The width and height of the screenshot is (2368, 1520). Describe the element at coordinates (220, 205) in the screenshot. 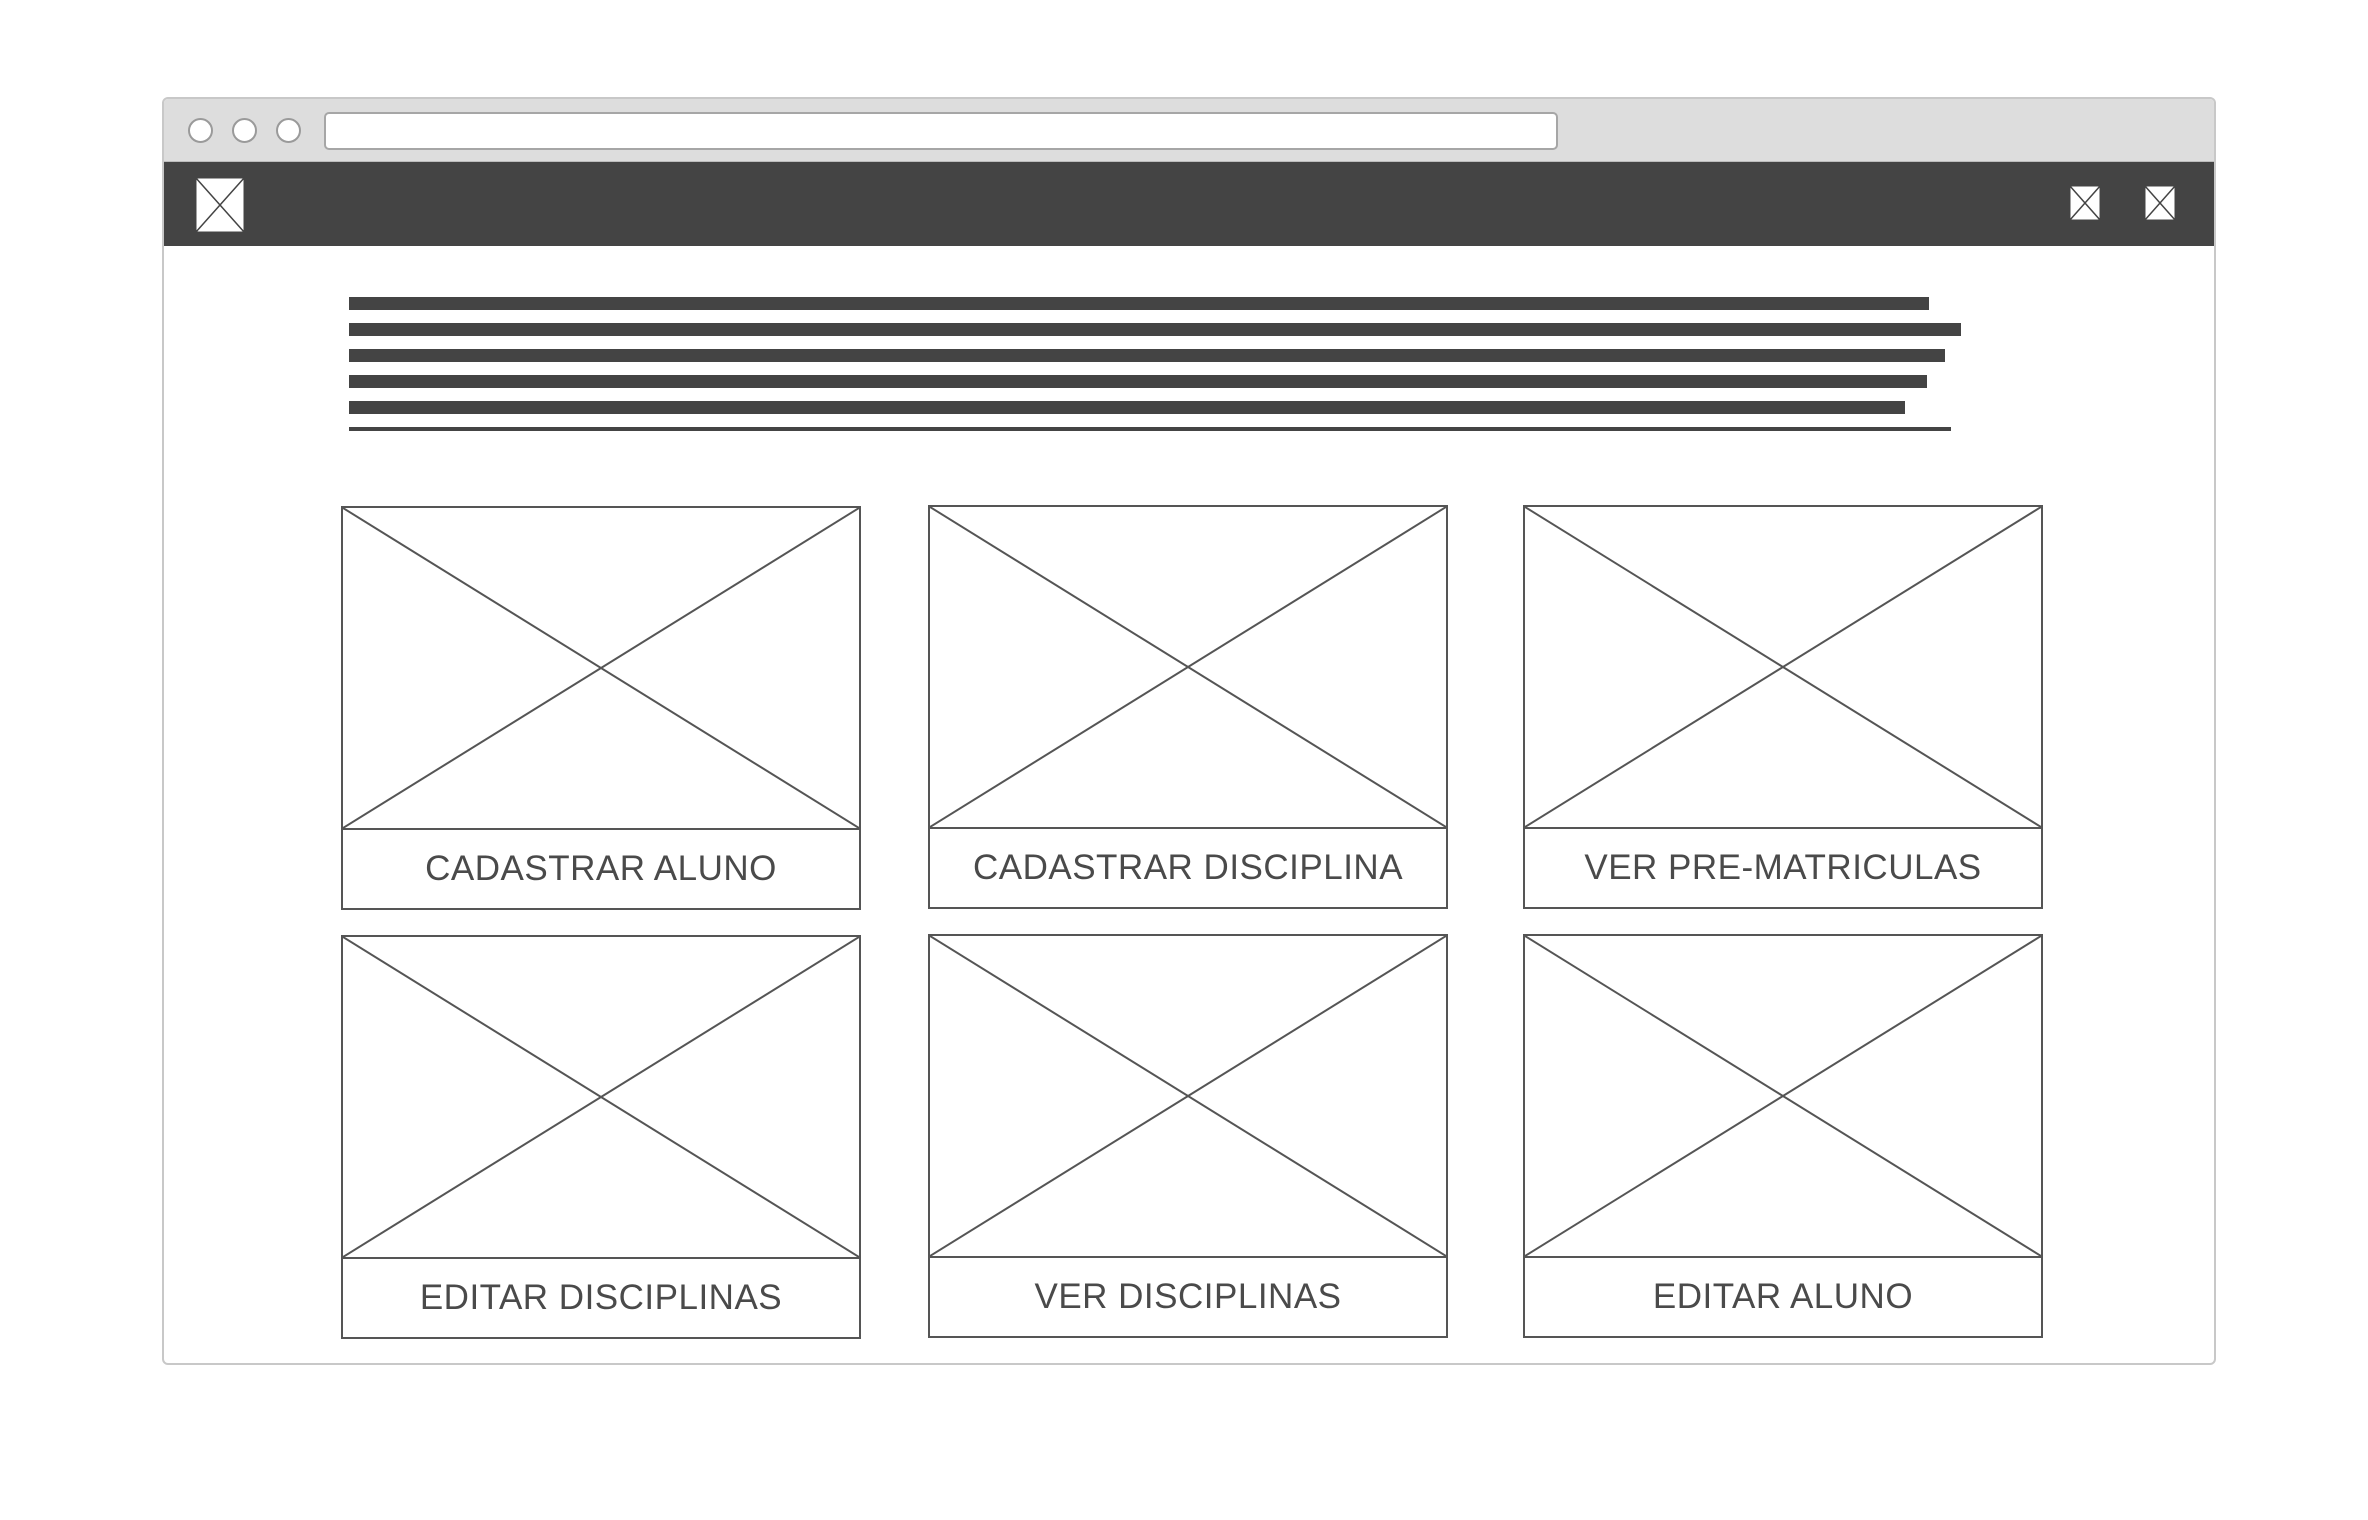

I see `logo-image-placeholder-icon` at that location.